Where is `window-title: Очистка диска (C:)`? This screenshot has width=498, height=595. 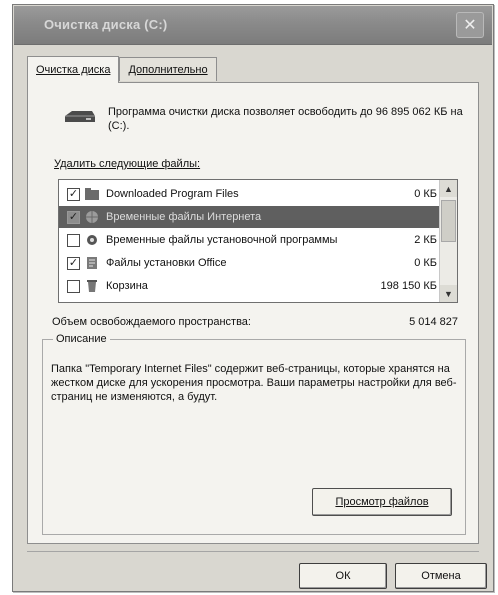
window-title: Очистка диска (C:) is located at coordinates (106, 24).